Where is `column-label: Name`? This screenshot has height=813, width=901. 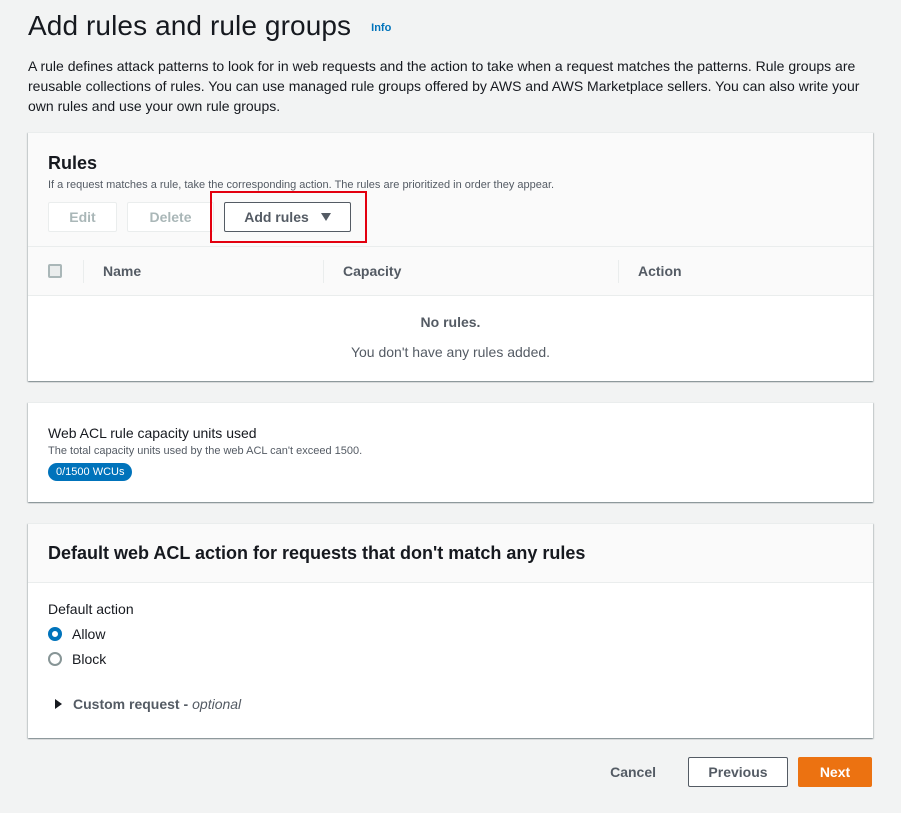
column-label: Name is located at coordinates (122, 271).